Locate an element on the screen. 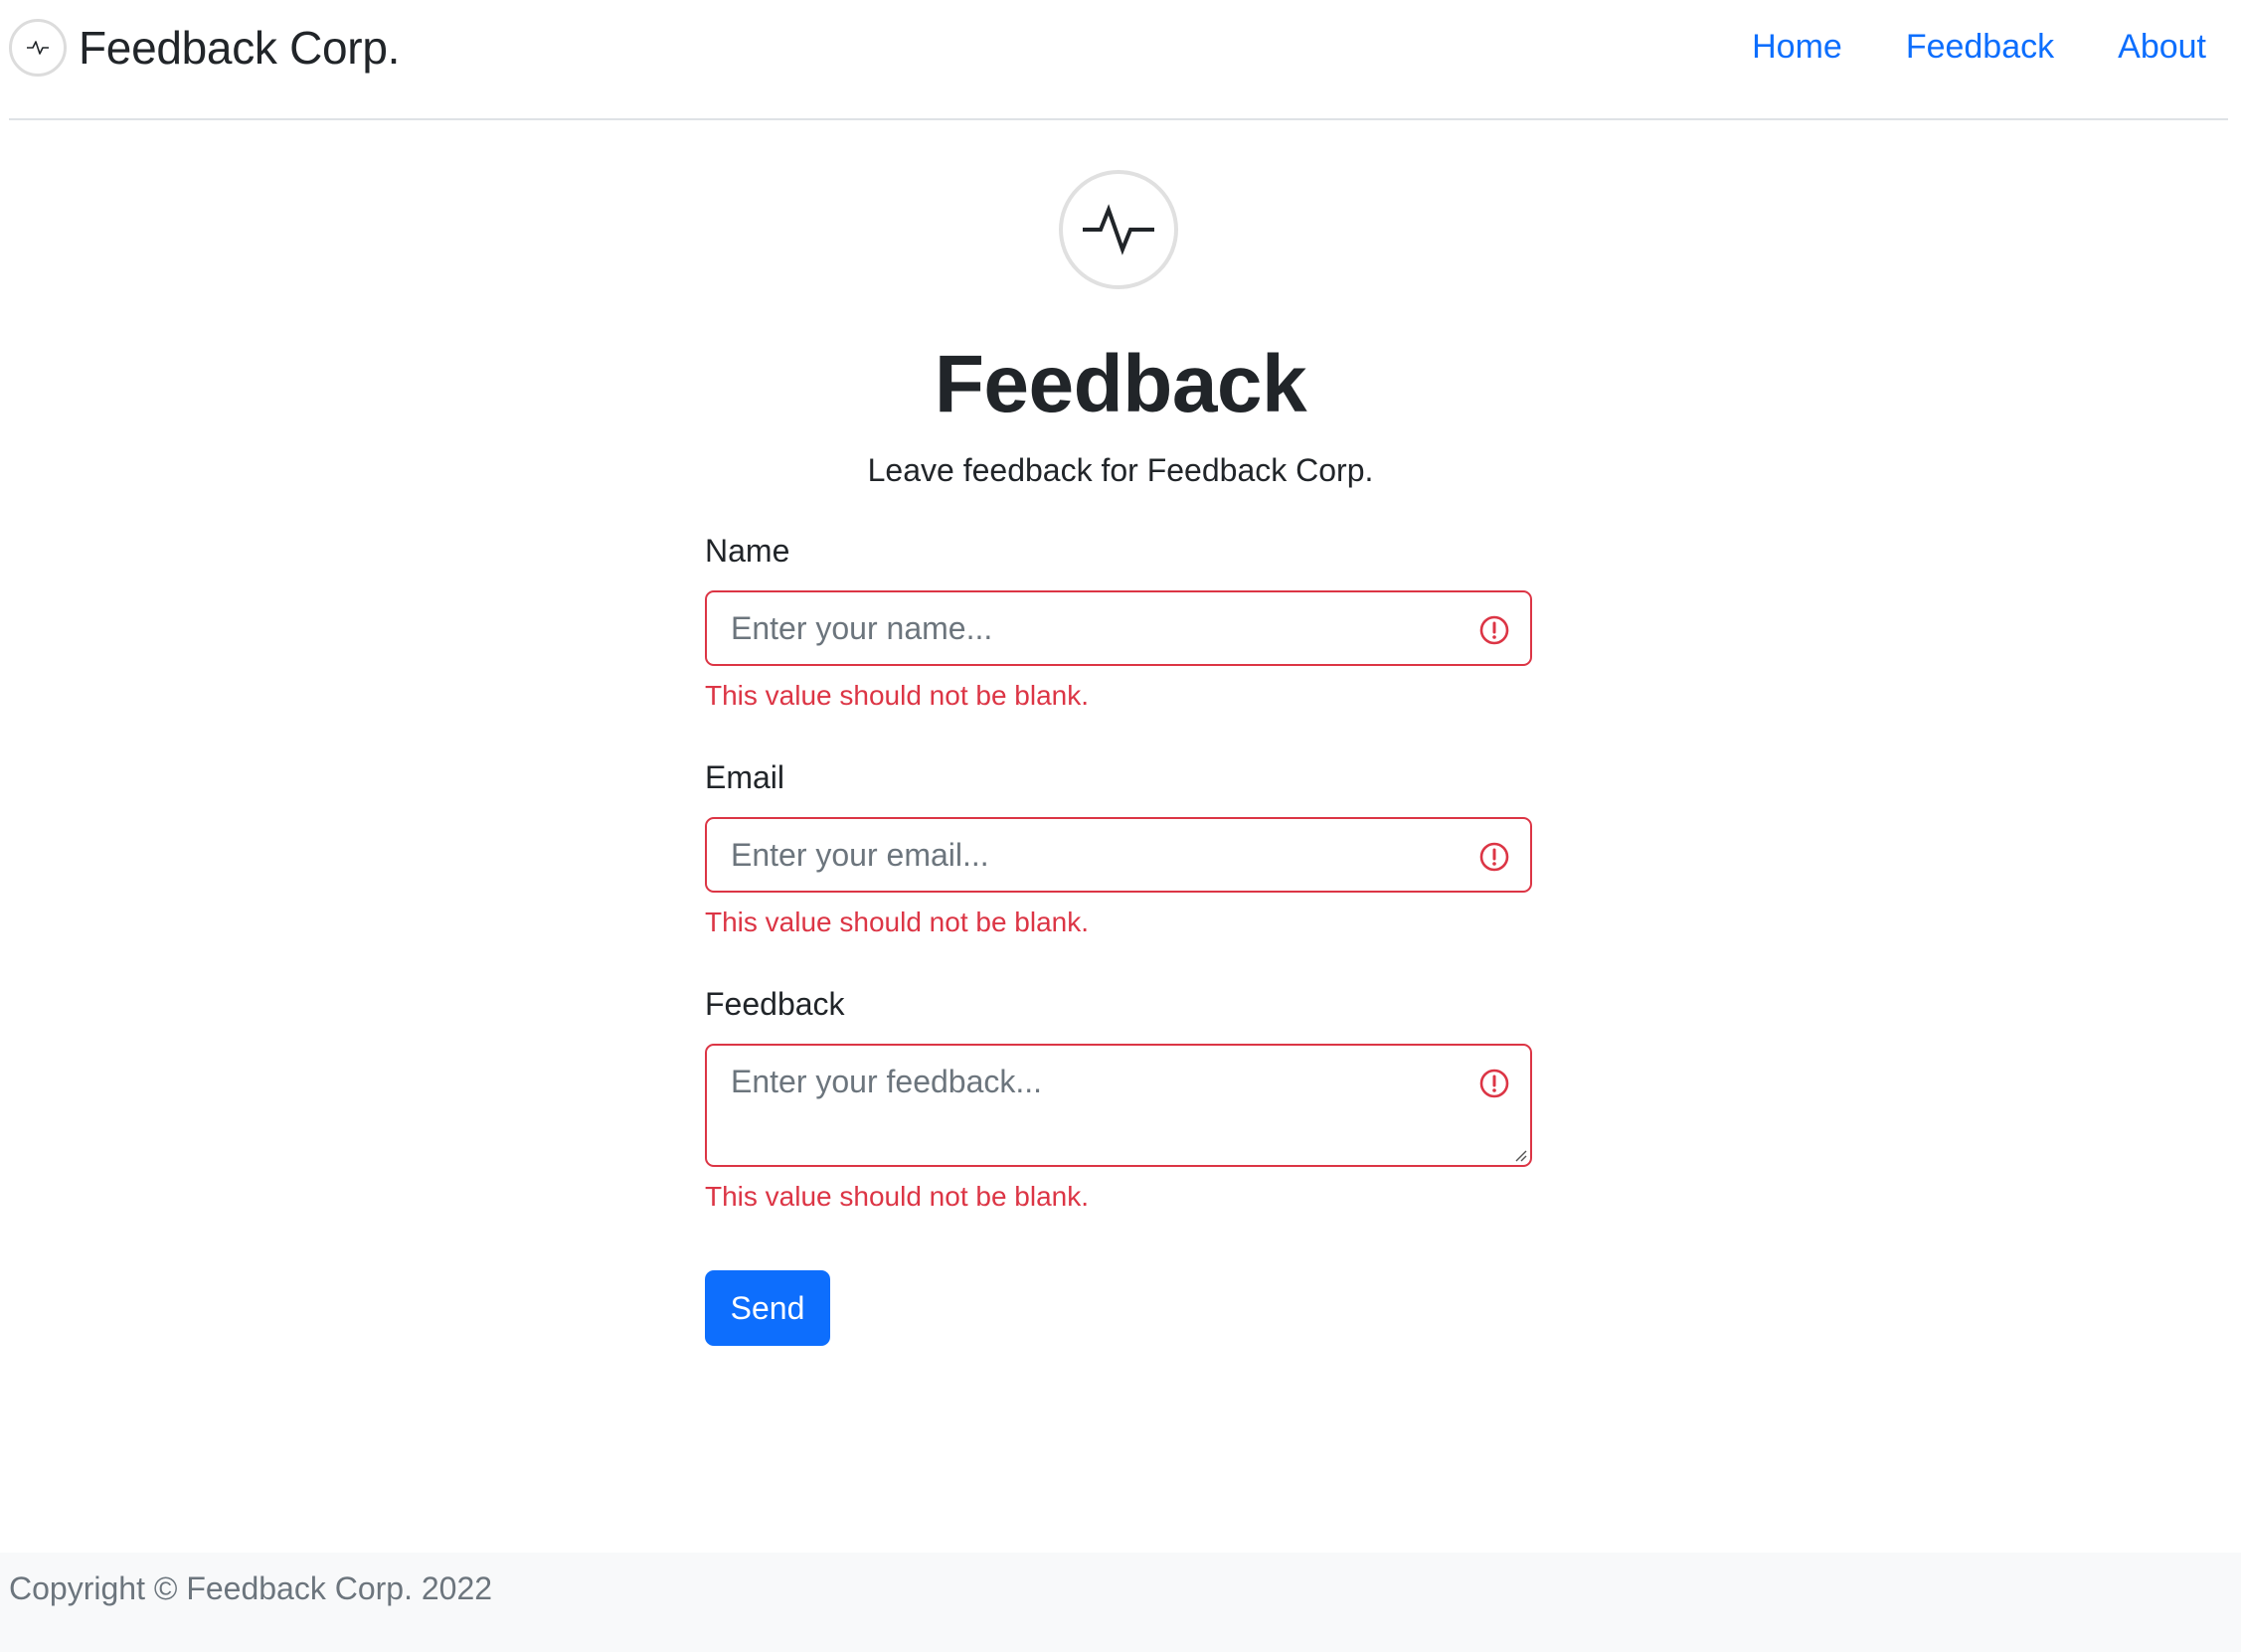 Image resolution: width=2241 pixels, height=1652 pixels. feedback-group: Feedback This value should not be blank. is located at coordinates (1118, 1104).